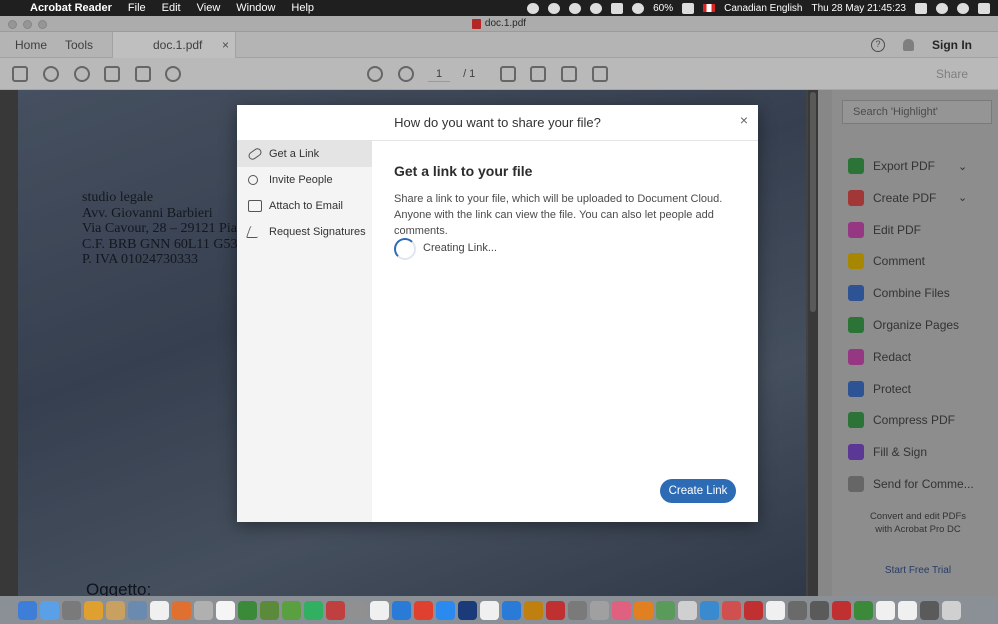  What do you see at coordinates (255, 206) in the screenshot?
I see `envelope-icon` at bounding box center [255, 206].